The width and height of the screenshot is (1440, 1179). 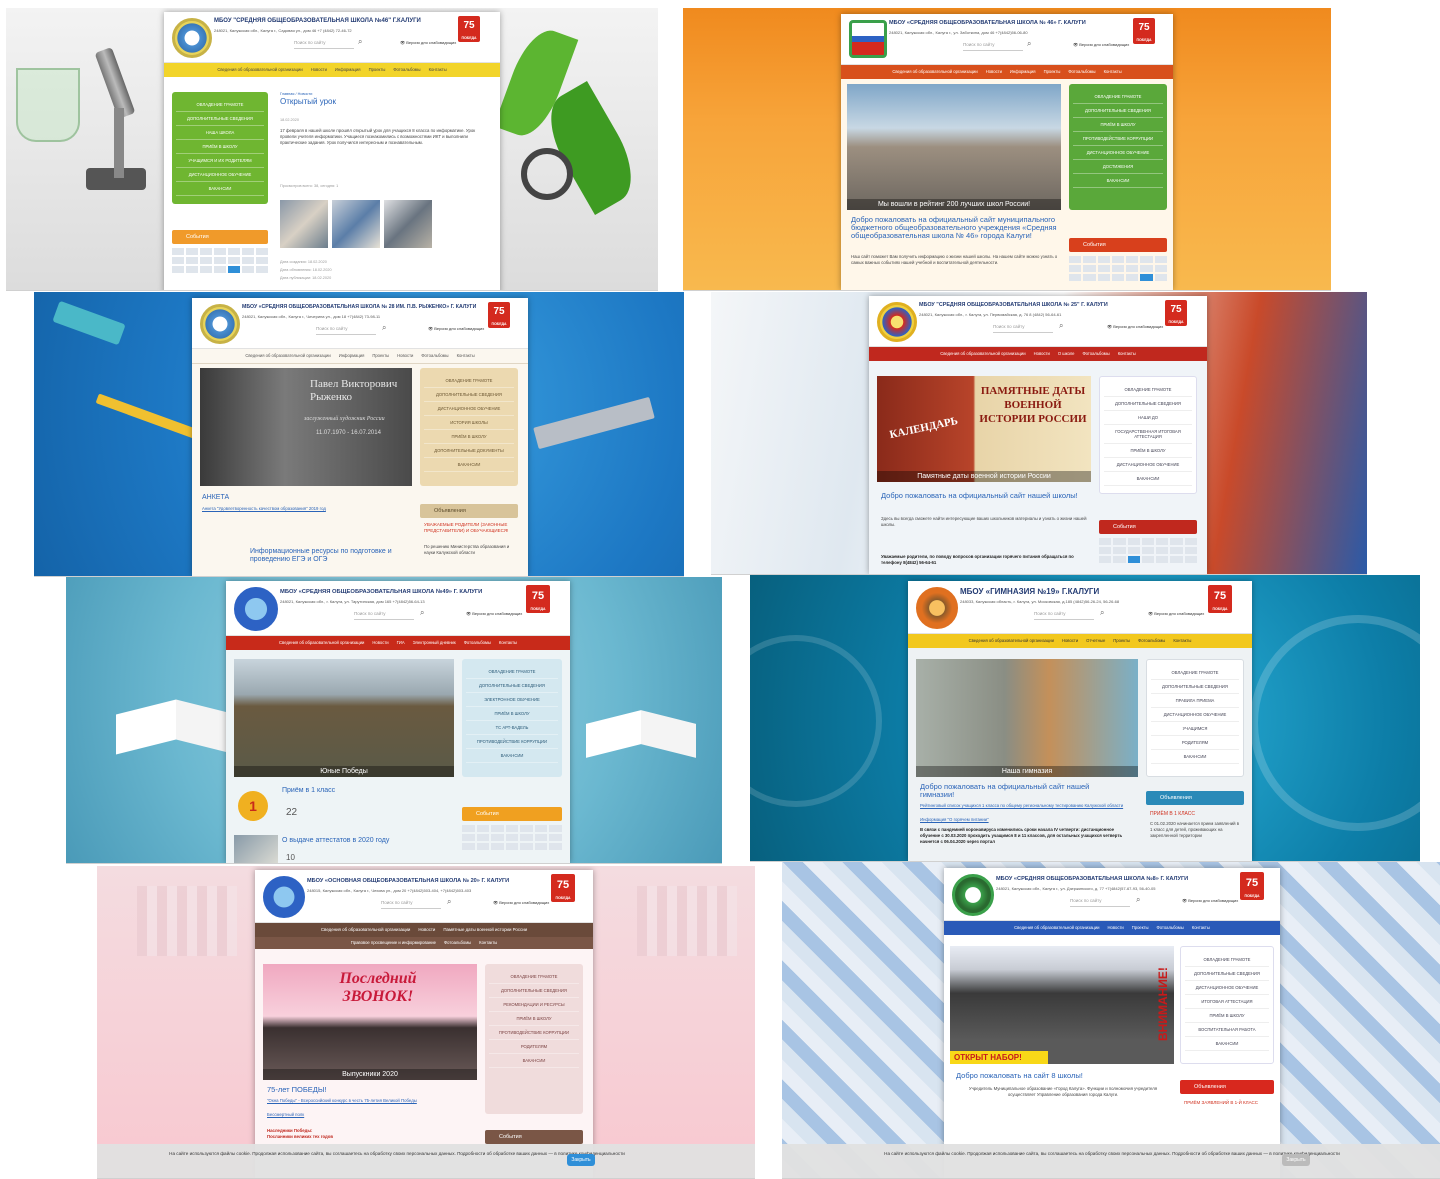 I want to click on cookie-close-button: Закрыть, so click(x=1296, y=1160).